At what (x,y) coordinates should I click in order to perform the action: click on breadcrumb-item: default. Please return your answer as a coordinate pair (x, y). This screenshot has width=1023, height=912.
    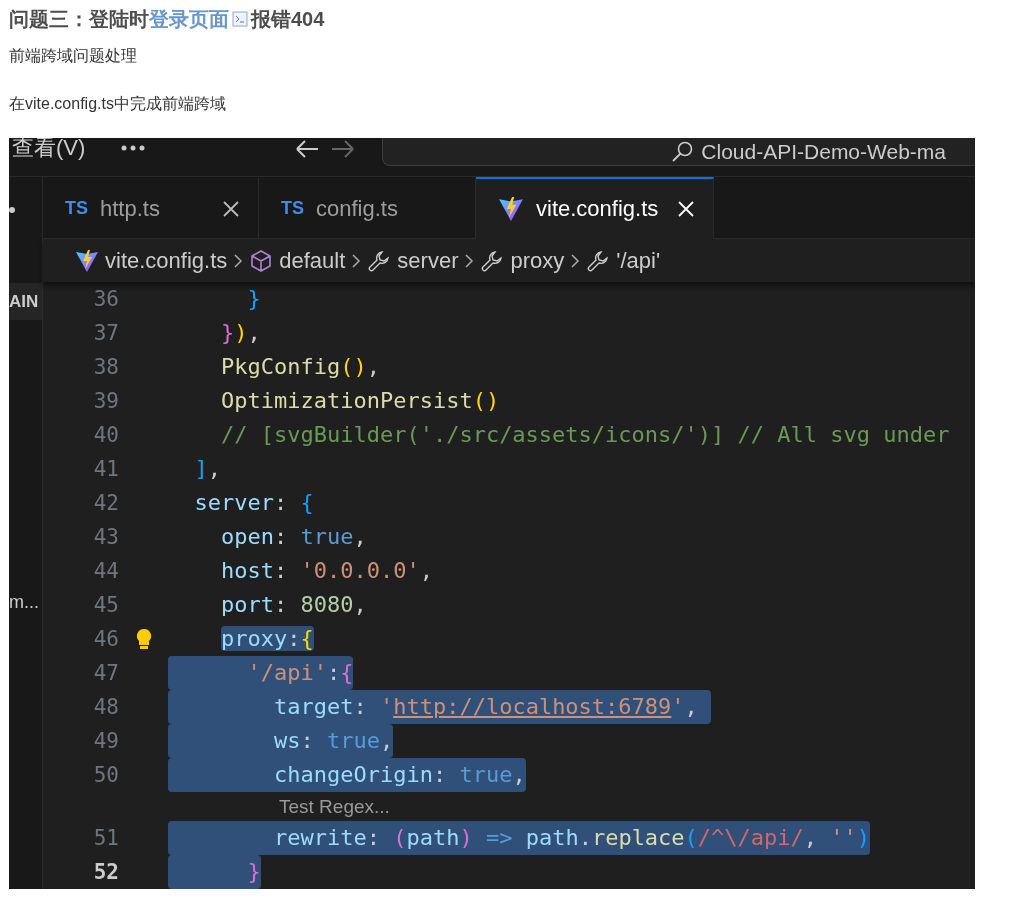
    Looking at the image, I should click on (312, 260).